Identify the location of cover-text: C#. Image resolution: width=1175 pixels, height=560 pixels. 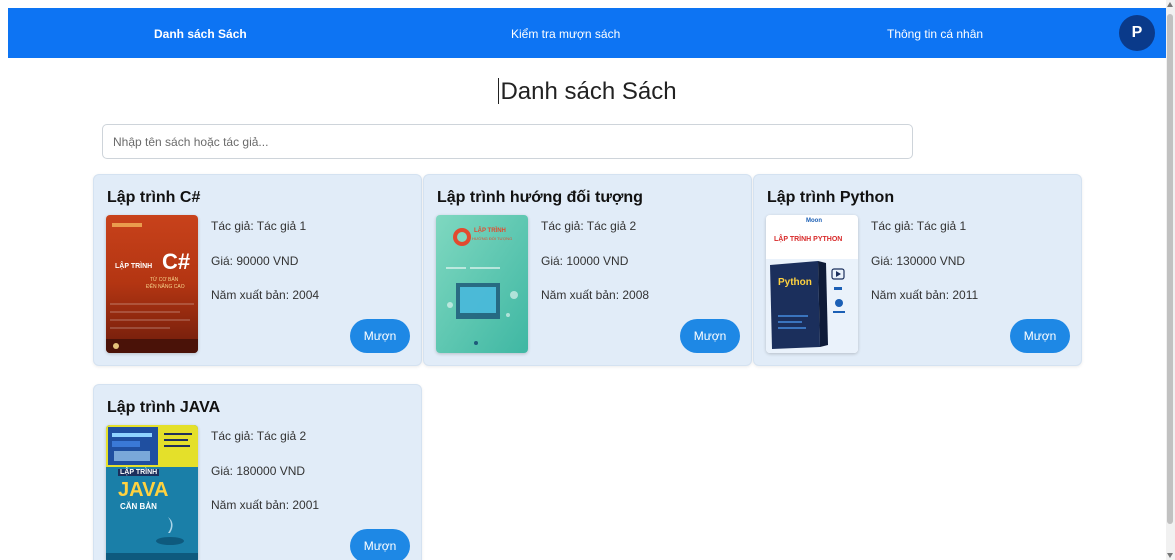
(176, 261).